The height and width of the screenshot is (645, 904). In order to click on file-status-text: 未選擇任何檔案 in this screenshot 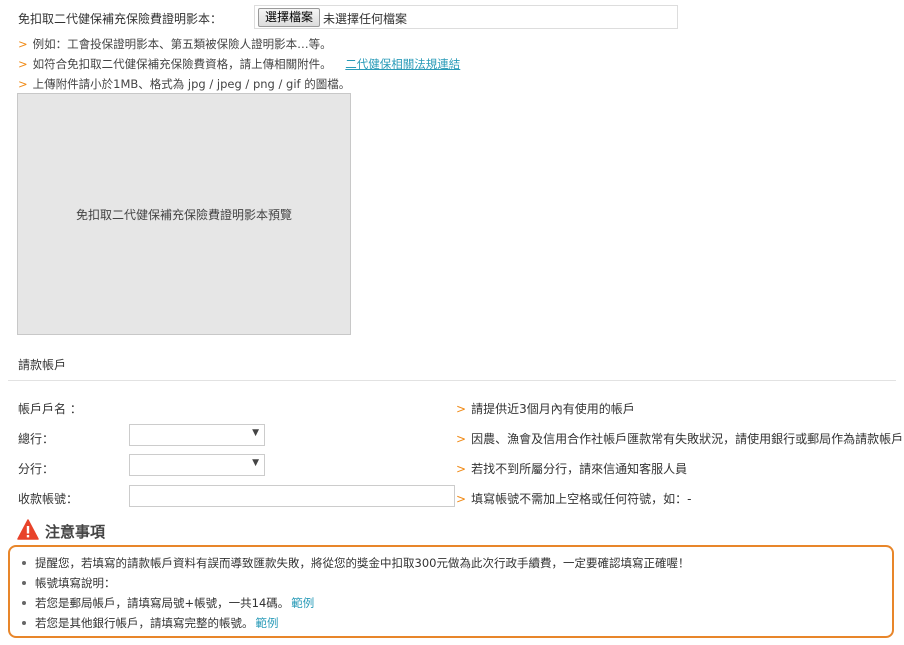, I will do `click(365, 19)`.